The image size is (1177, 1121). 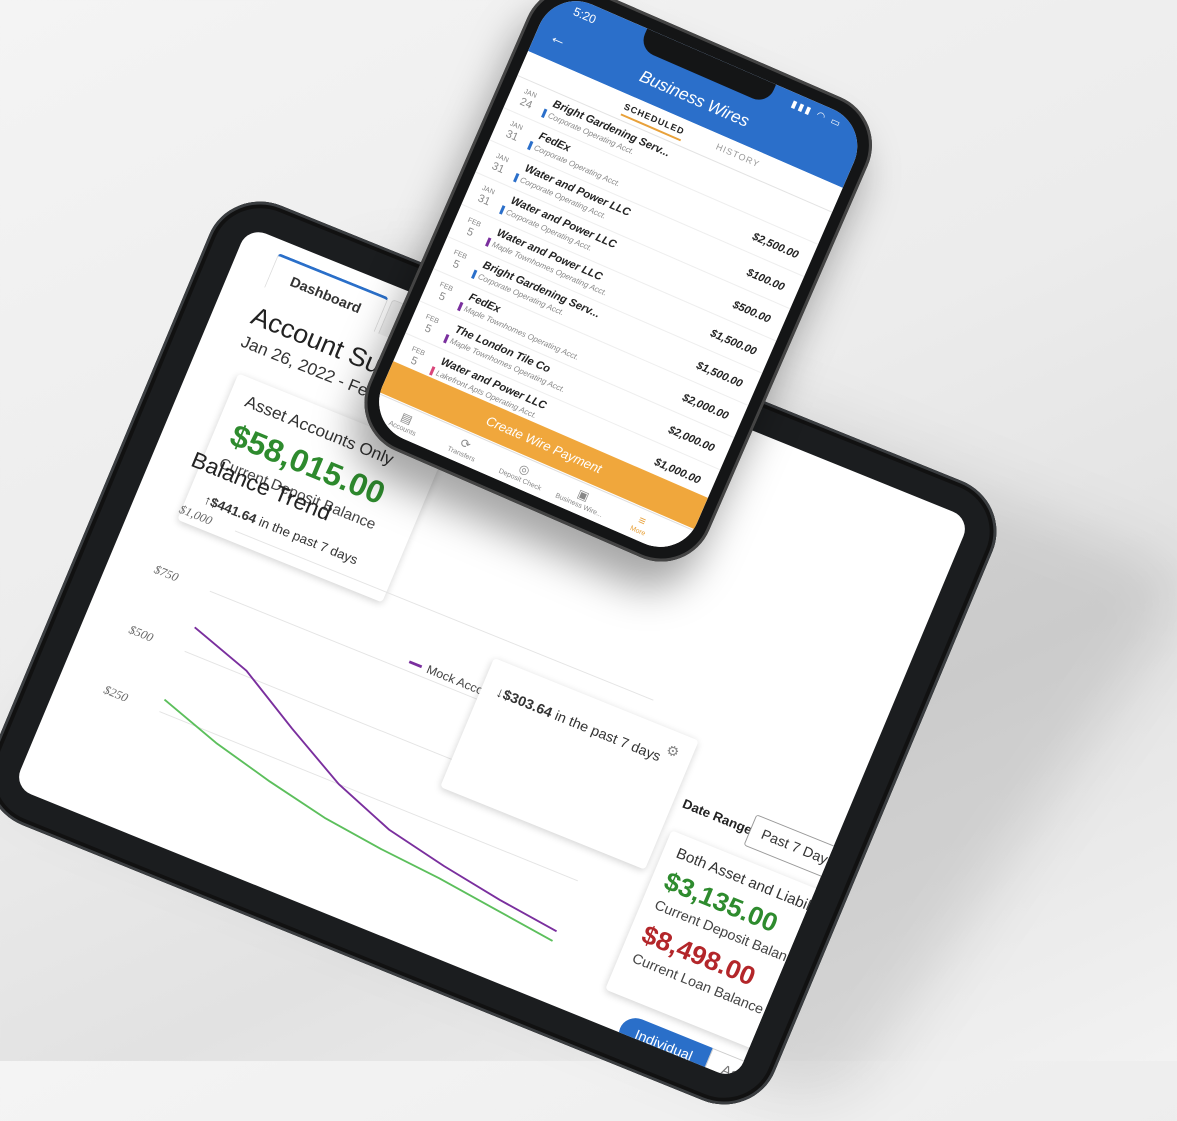 I want to click on wire-amount: $100.00, so click(x=765, y=280).